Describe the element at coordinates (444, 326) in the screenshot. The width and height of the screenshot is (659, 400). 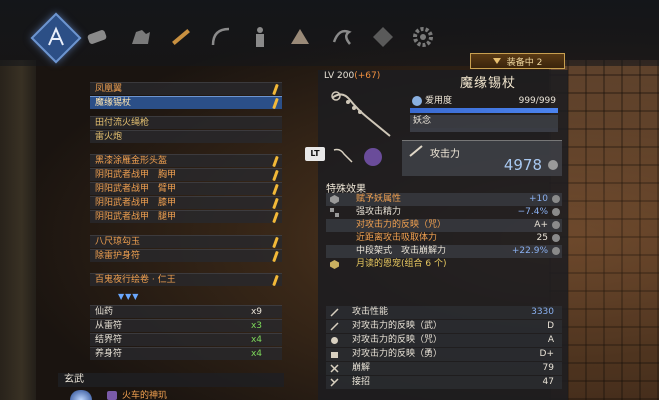
I see `stat-row: 对攻击力的反映（武） D` at that location.